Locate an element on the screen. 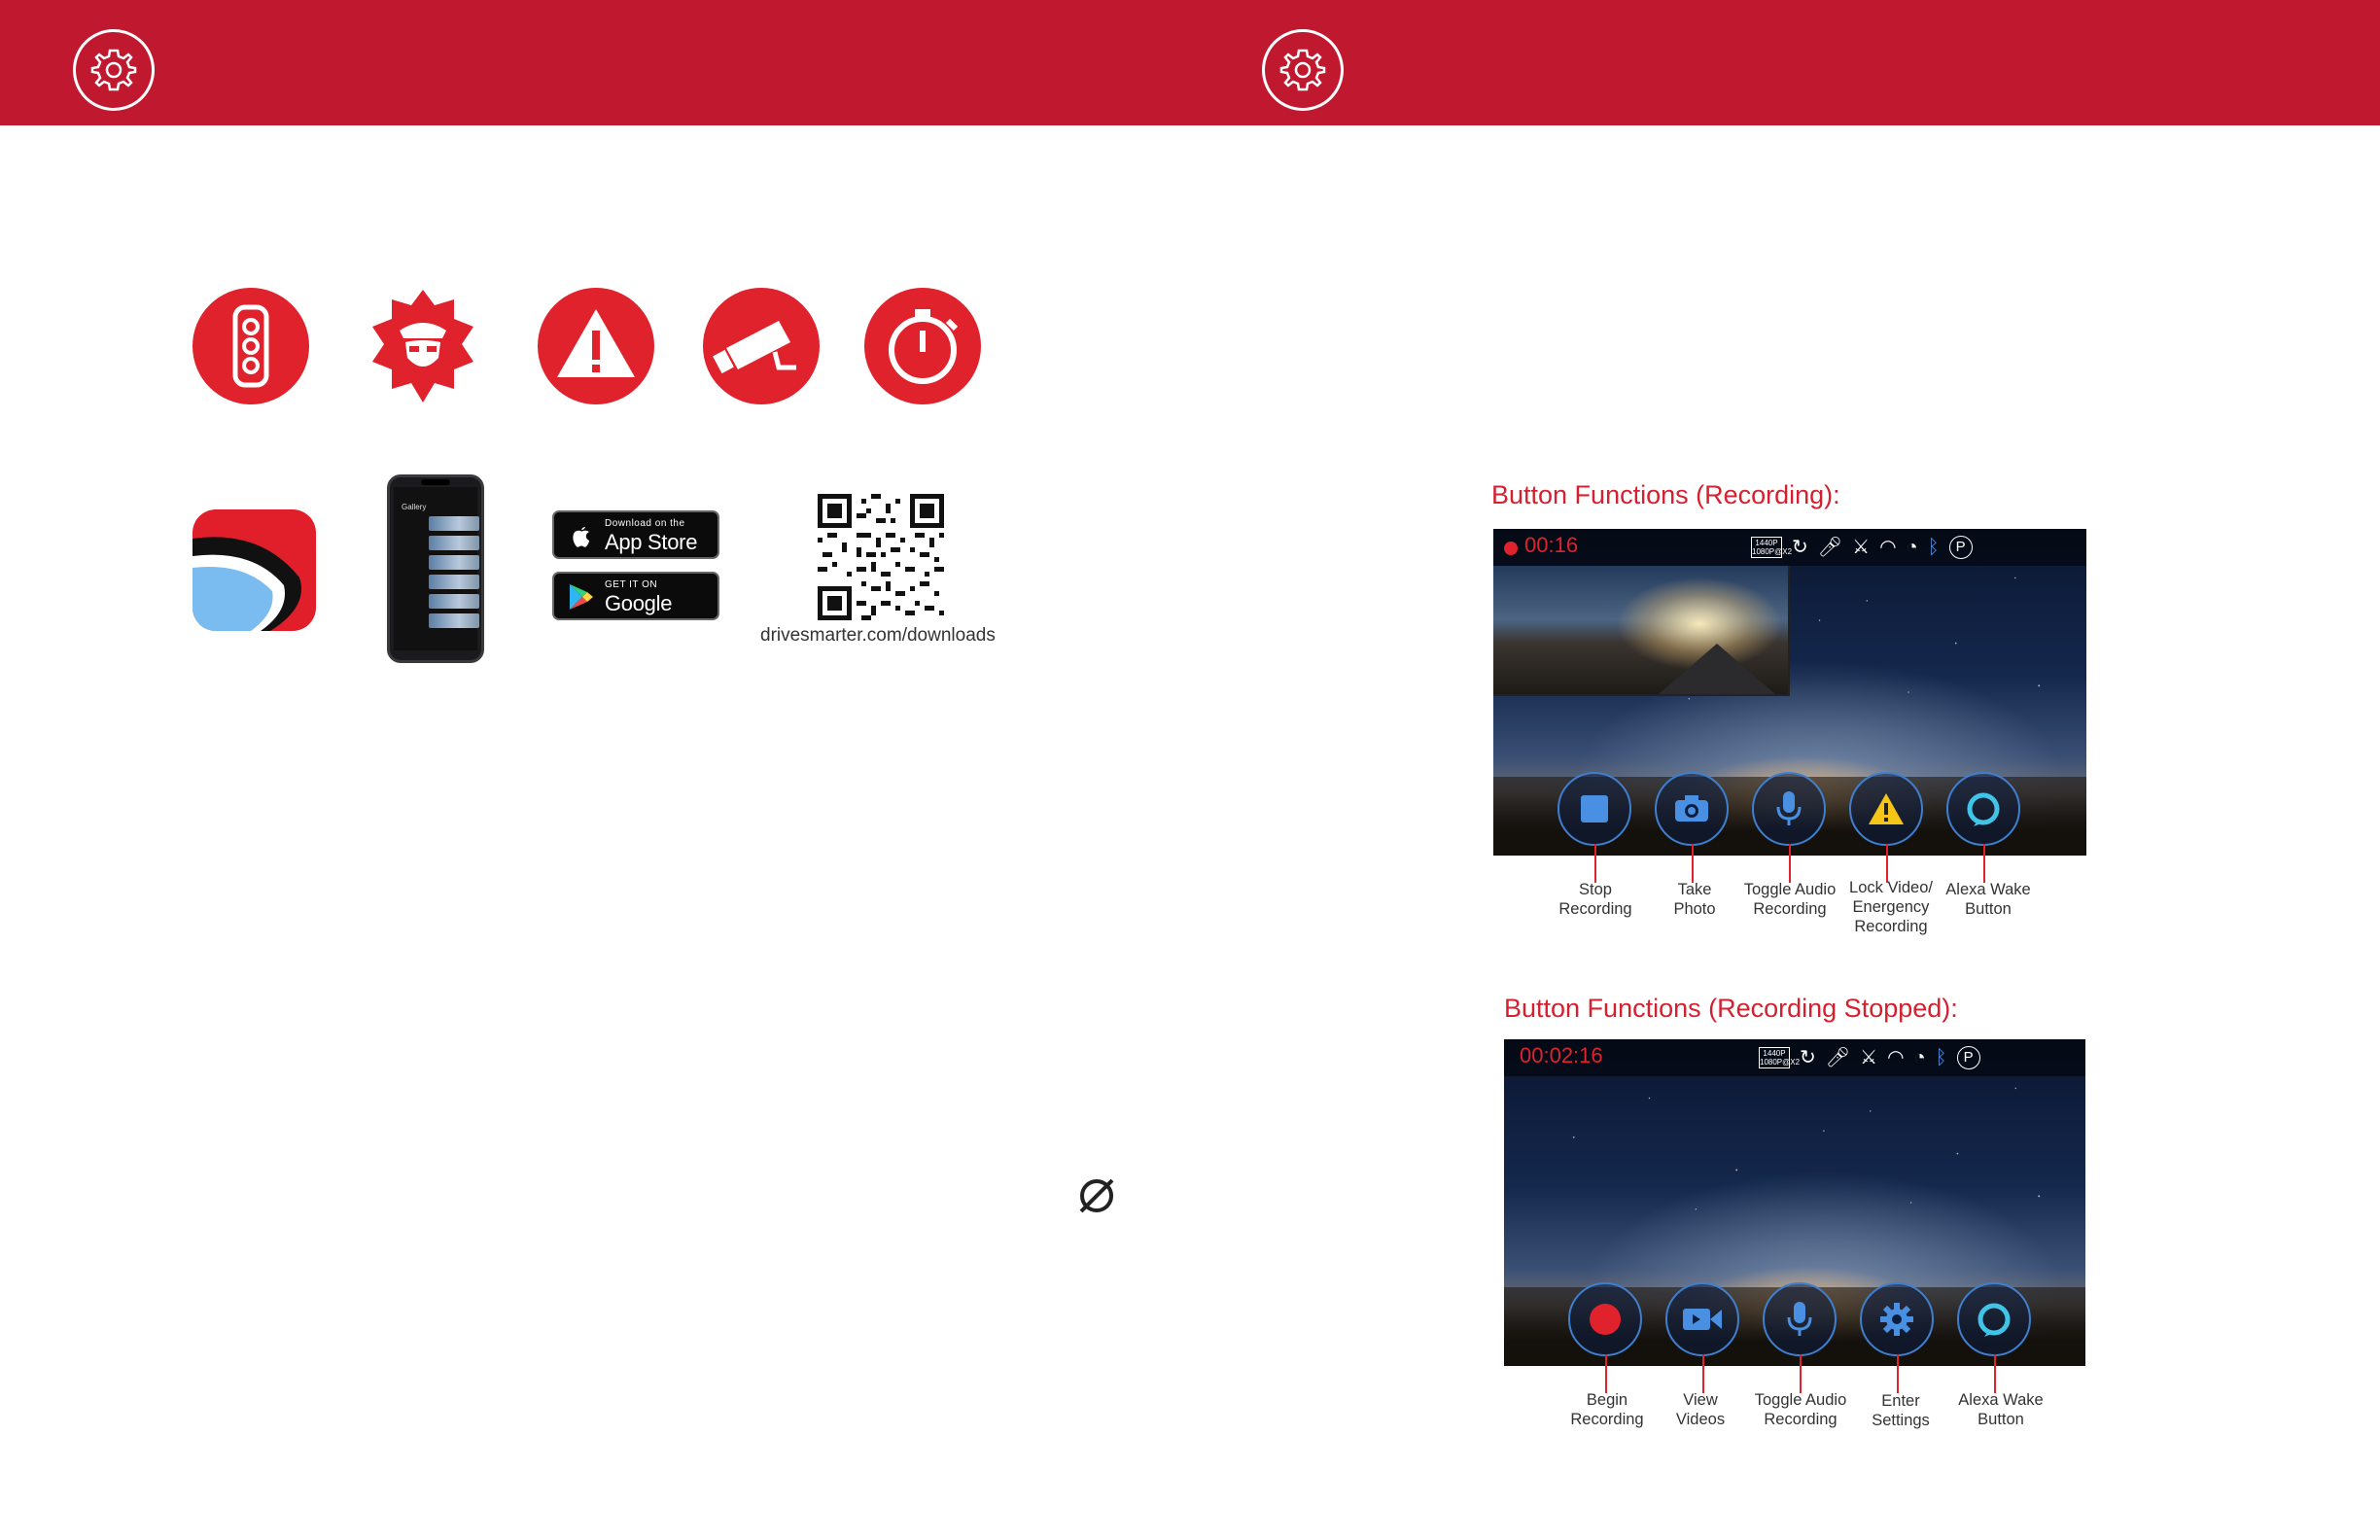  phone-mockup: Gallery is located at coordinates (435, 568).